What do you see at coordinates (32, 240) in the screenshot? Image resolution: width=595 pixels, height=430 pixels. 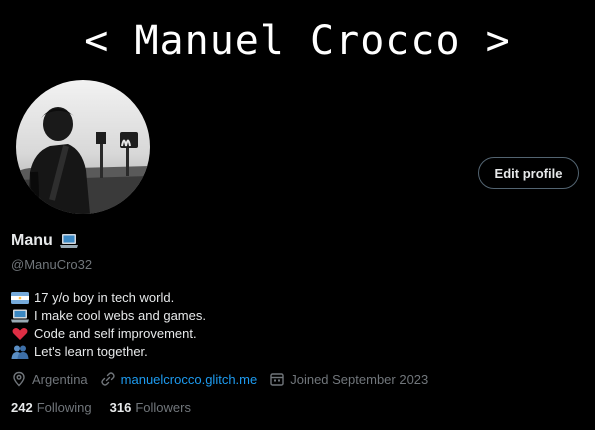 I see `display-name: Manu` at bounding box center [32, 240].